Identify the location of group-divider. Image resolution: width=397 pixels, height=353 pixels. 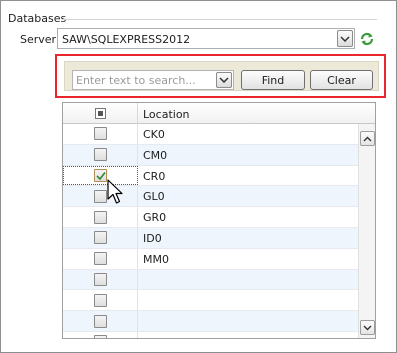
(220, 19).